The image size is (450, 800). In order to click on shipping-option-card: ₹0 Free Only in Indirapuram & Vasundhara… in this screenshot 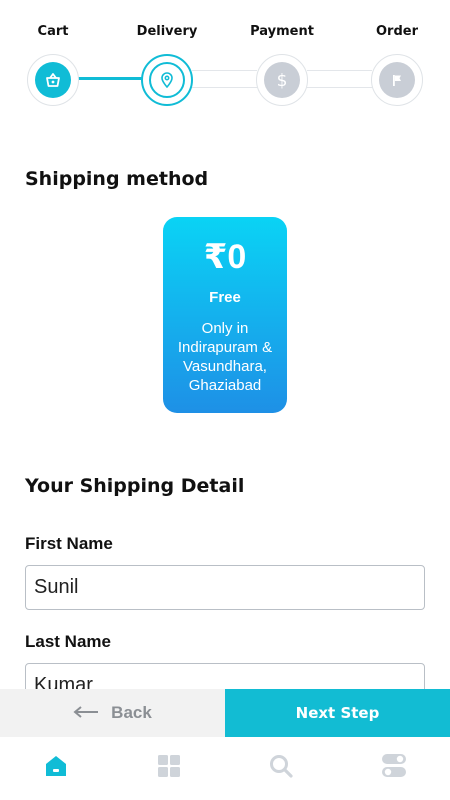, I will do `click(225, 315)`.